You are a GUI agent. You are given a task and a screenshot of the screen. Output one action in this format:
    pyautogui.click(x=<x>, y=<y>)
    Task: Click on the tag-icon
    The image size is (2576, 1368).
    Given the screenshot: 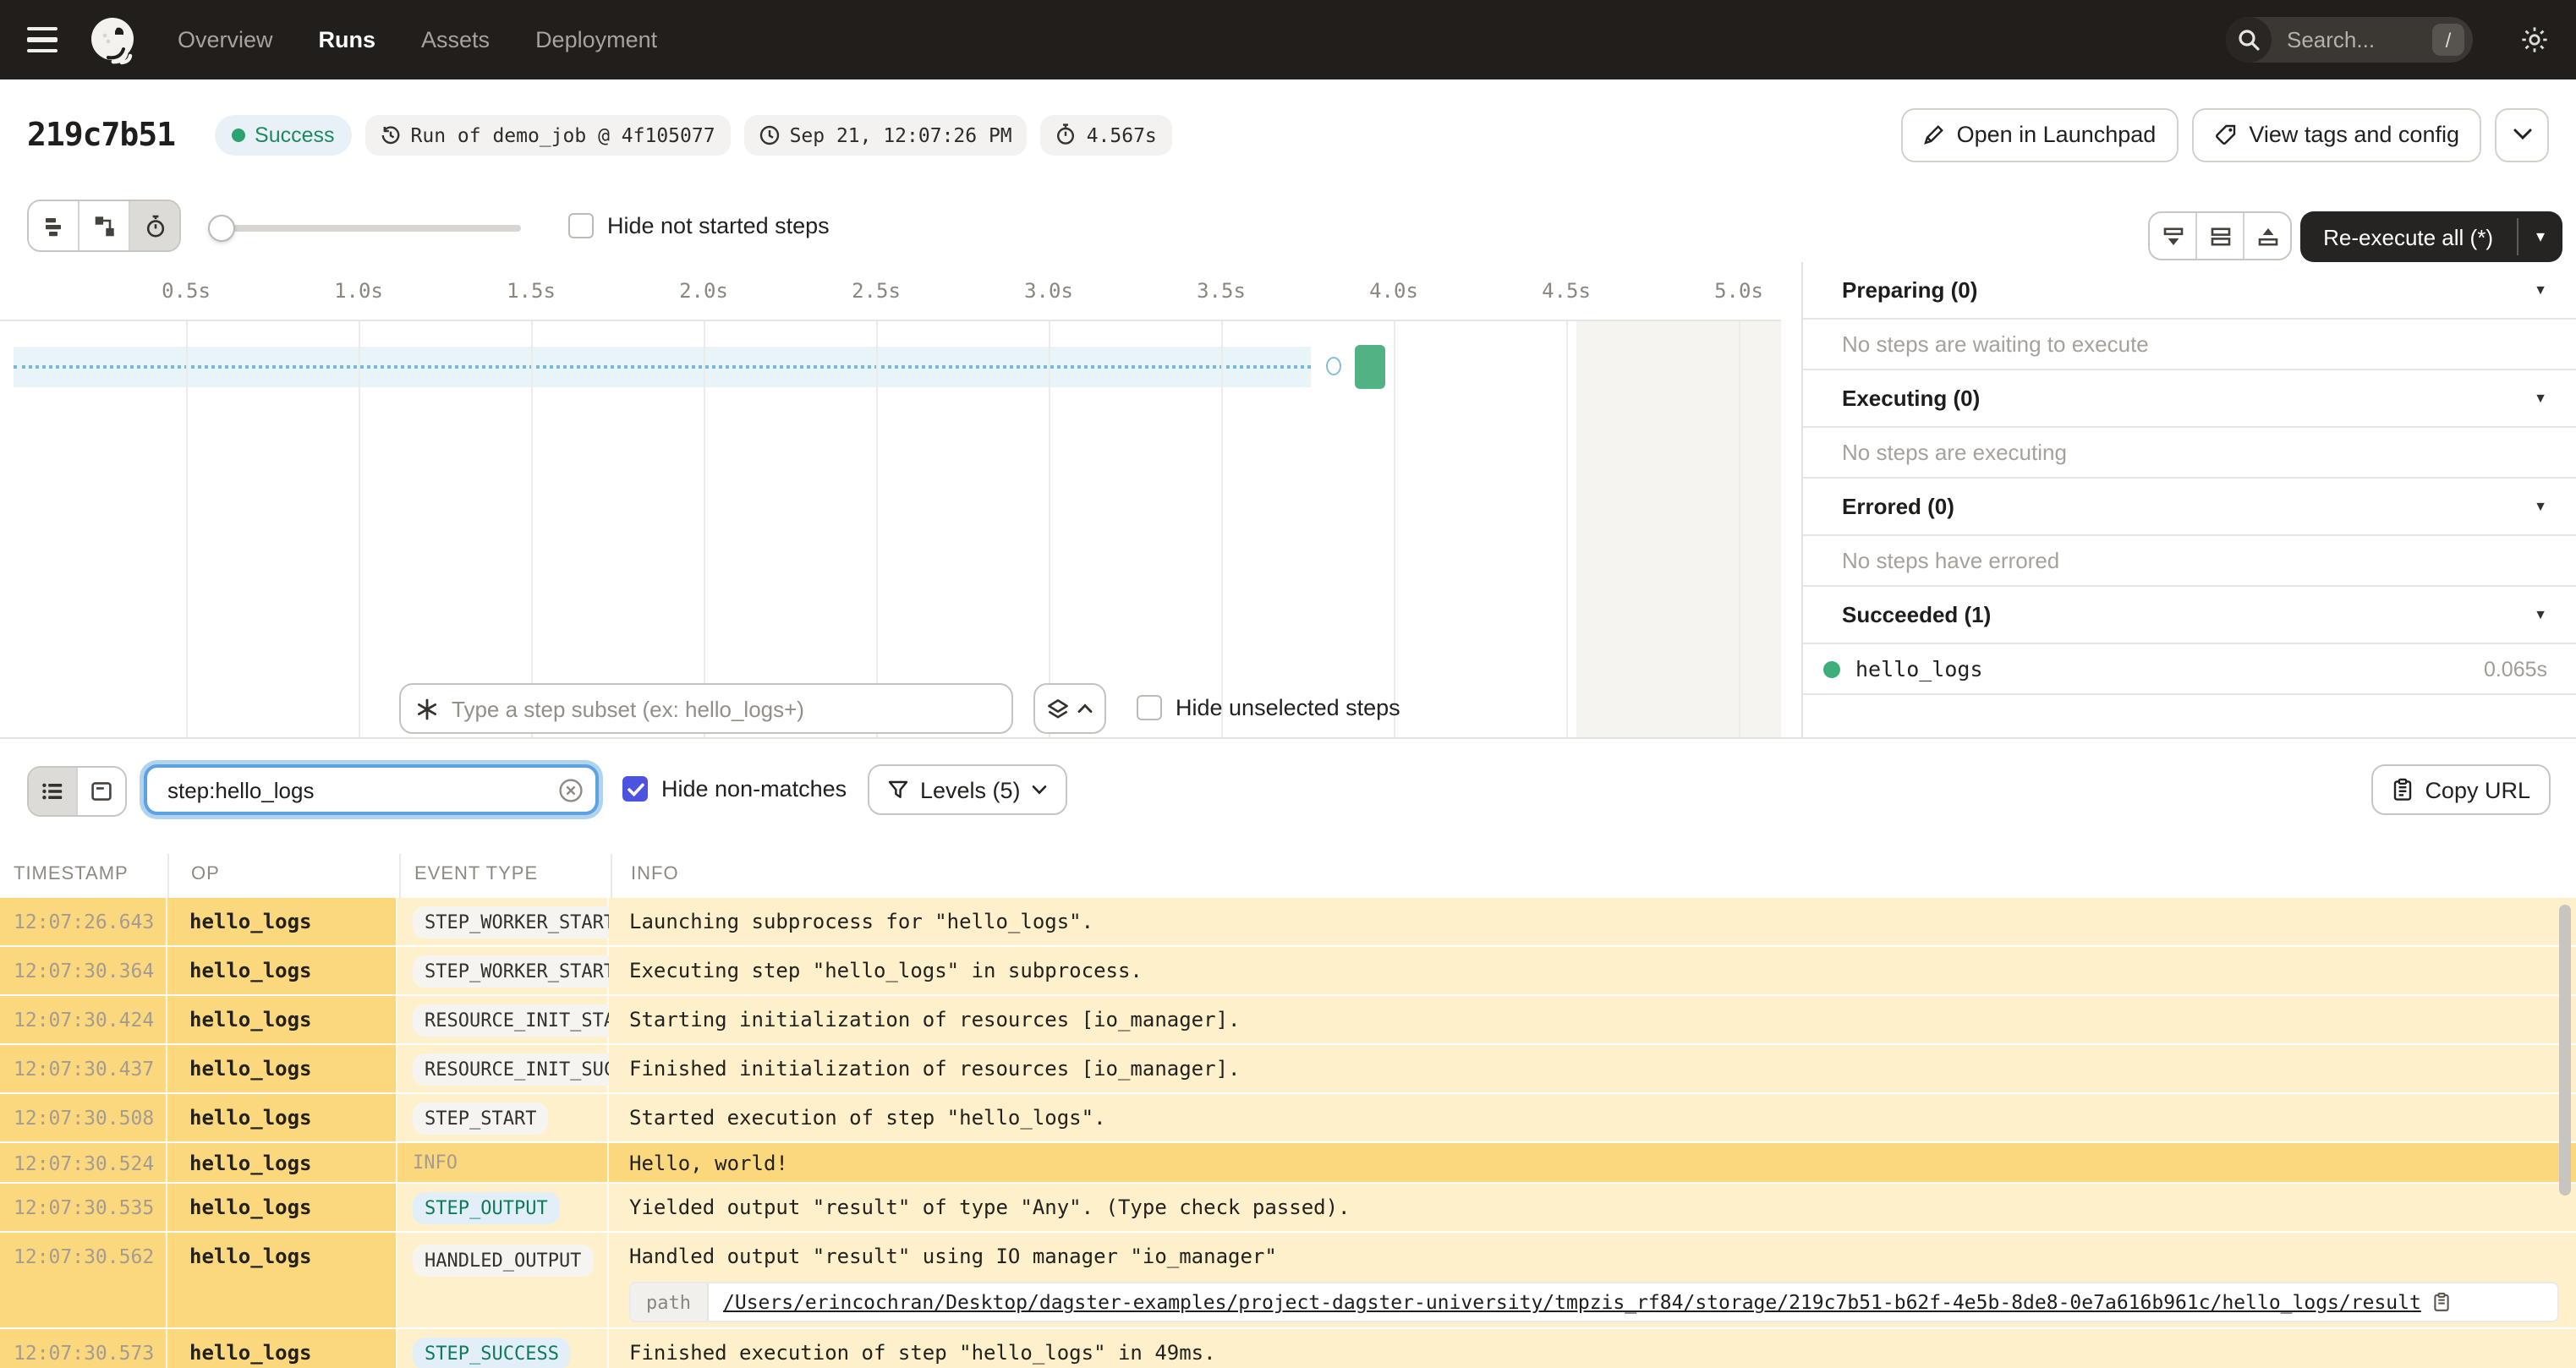 What is the action you would take?
    pyautogui.click(x=2225, y=134)
    